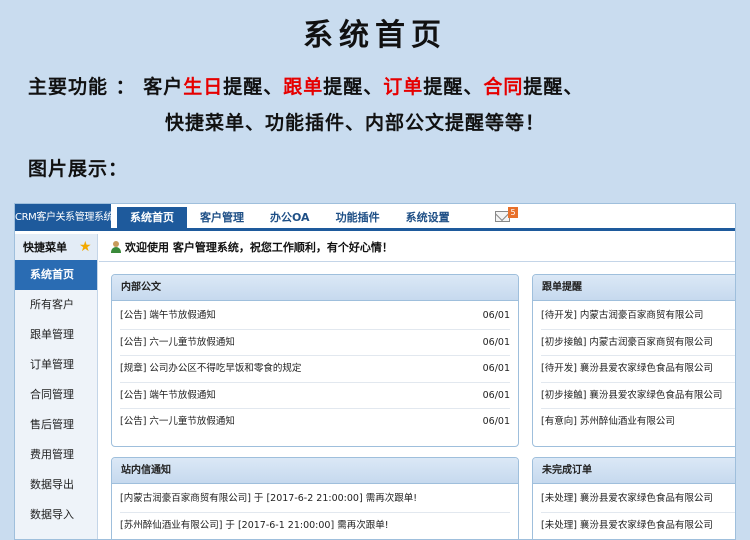 The width and height of the screenshot is (750, 540). I want to click on mail-count-badge: 5, so click(513, 212).